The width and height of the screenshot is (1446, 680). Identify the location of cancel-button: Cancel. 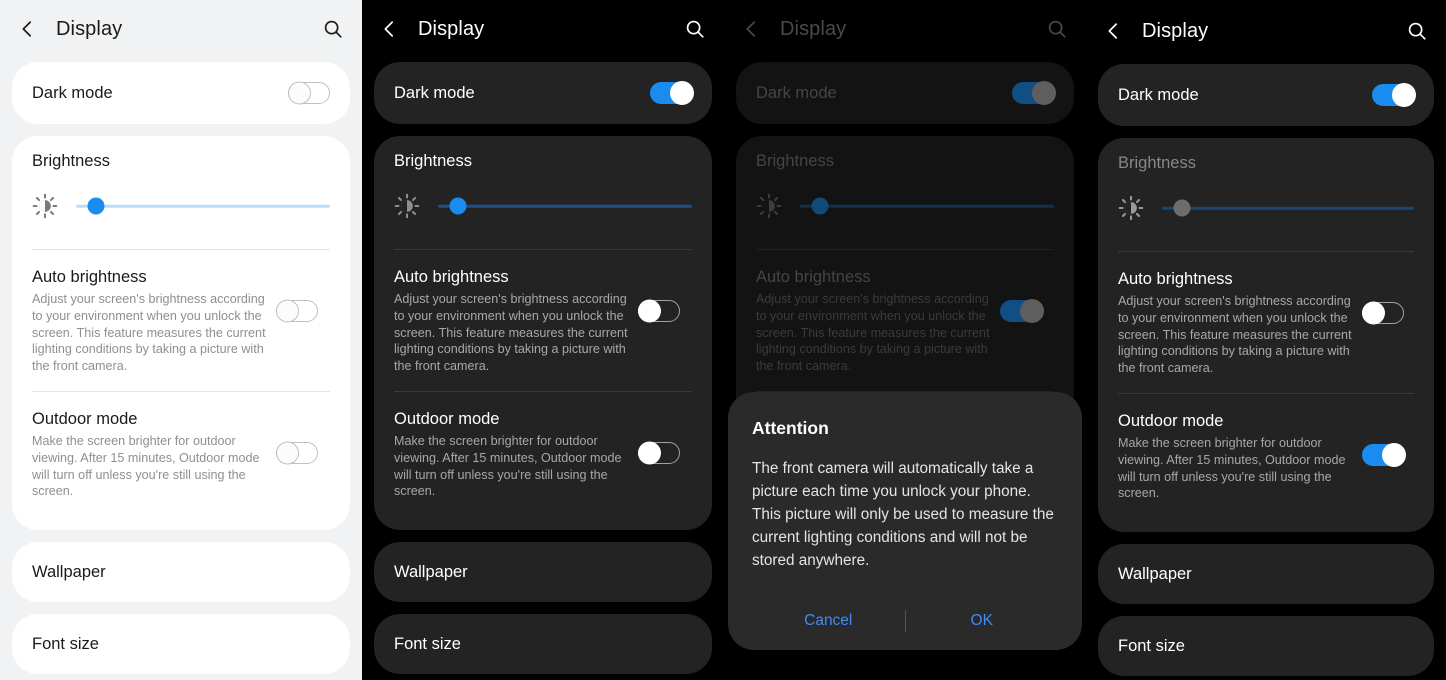
(828, 621).